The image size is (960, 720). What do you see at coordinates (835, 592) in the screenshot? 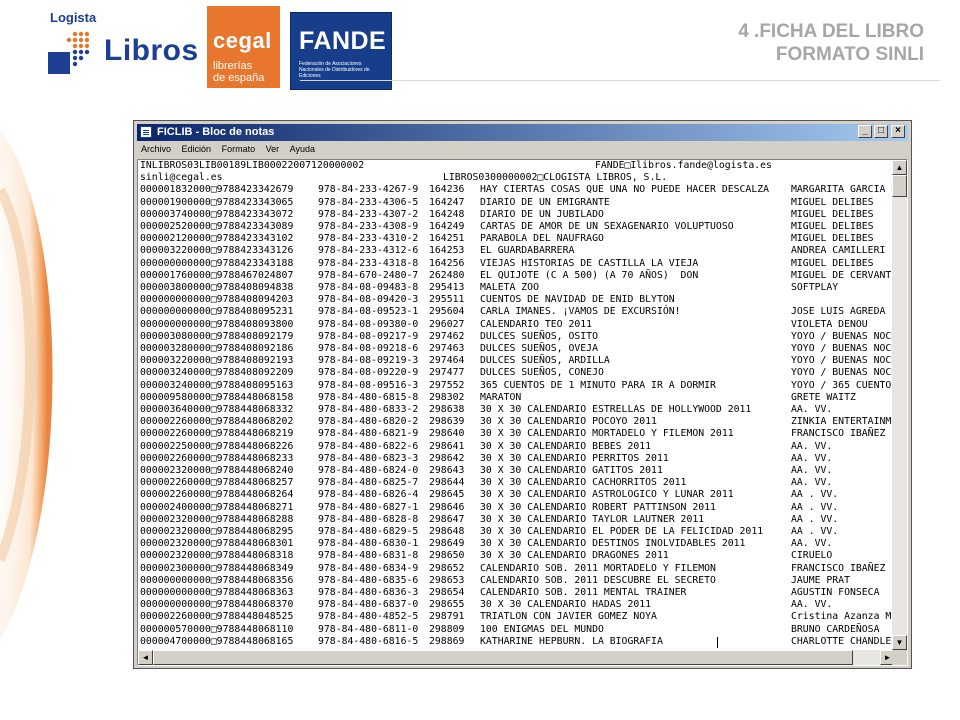
I see `record-row-field-4: AGUSTIN FONSECA` at bounding box center [835, 592].